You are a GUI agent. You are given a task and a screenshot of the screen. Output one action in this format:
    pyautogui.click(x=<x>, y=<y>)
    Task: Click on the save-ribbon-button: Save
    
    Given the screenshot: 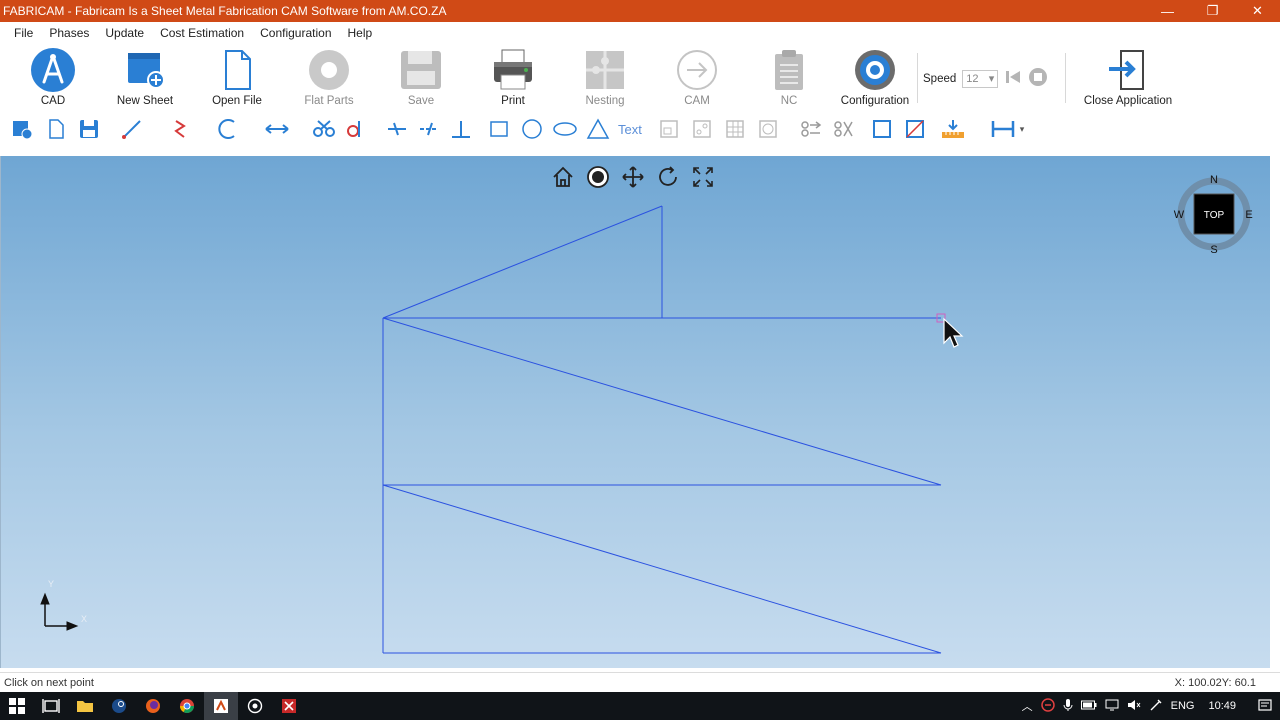 What is the action you would take?
    pyautogui.click(x=421, y=78)
    